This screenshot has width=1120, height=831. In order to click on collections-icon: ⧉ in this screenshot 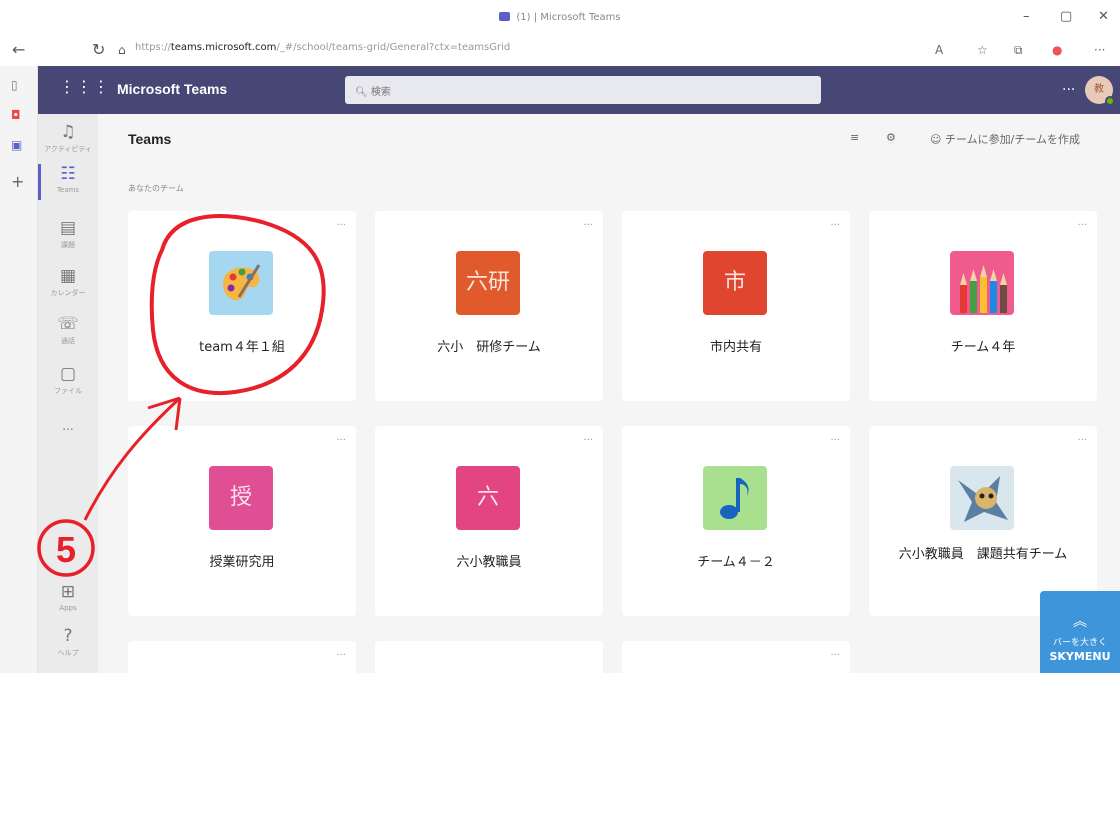, I will do `click(1018, 50)`.